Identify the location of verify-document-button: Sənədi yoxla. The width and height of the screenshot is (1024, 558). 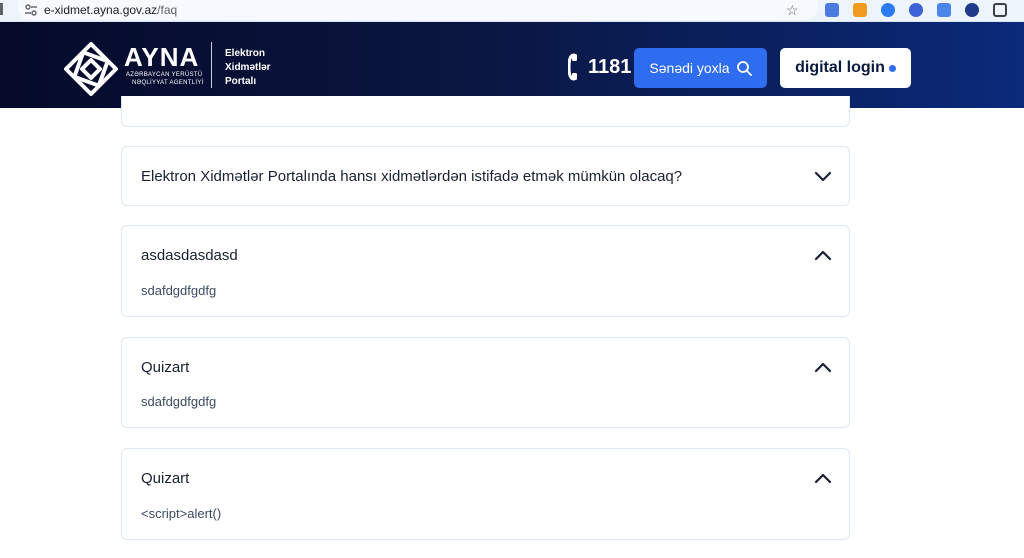
(700, 68).